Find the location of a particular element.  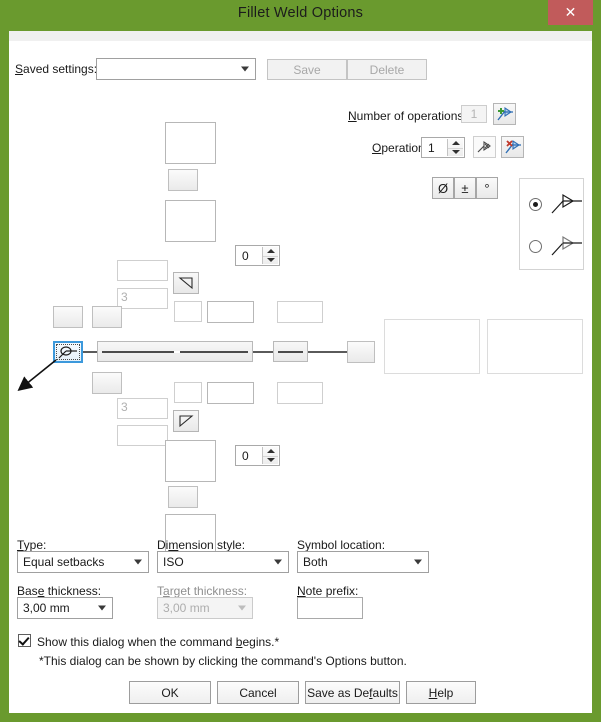

diagram-box-top-len1 is located at coordinates (188, 311).